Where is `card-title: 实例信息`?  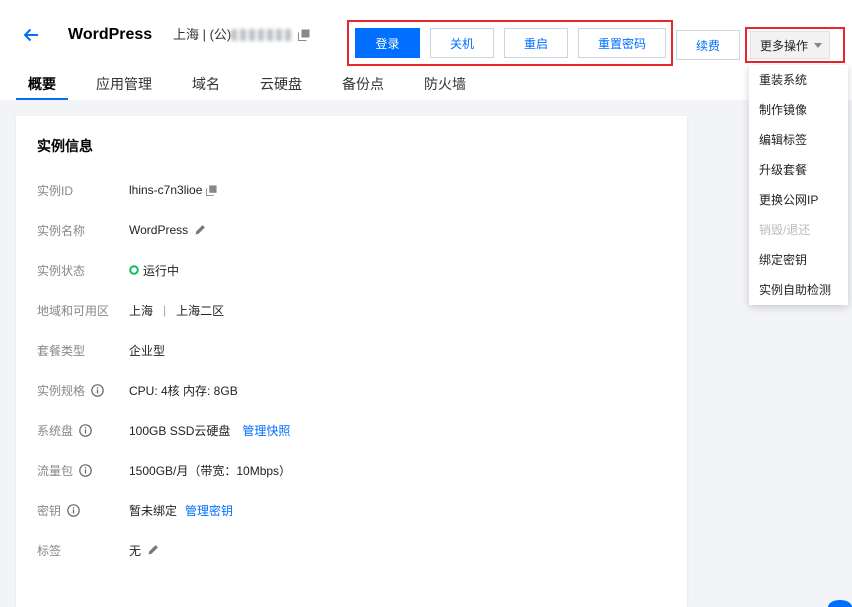 card-title: 实例信息 is located at coordinates (65, 146).